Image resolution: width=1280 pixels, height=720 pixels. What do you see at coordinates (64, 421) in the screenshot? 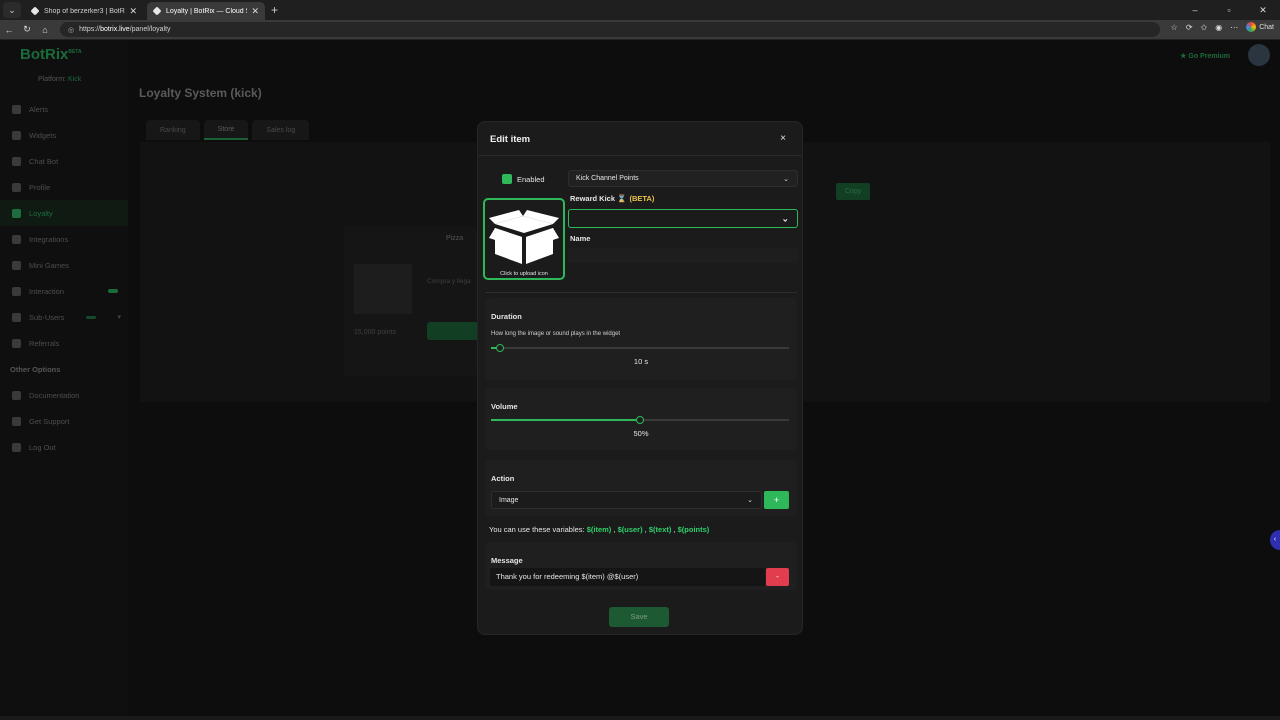
I see `sidebar-item-get-support: Get Support` at bounding box center [64, 421].